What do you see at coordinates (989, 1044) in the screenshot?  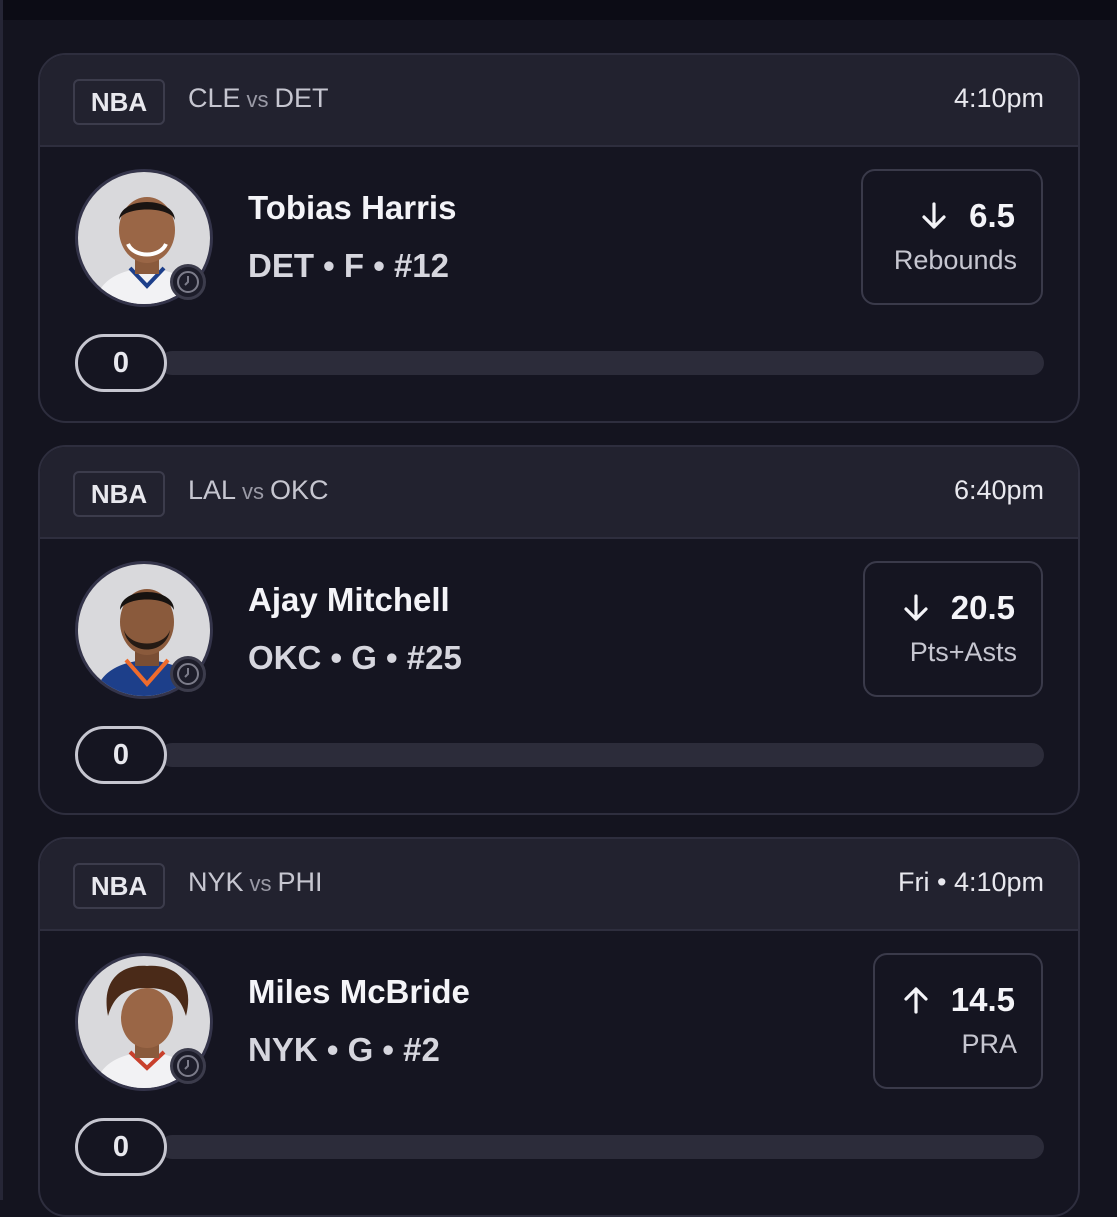 I see `line-stat: PRA` at bounding box center [989, 1044].